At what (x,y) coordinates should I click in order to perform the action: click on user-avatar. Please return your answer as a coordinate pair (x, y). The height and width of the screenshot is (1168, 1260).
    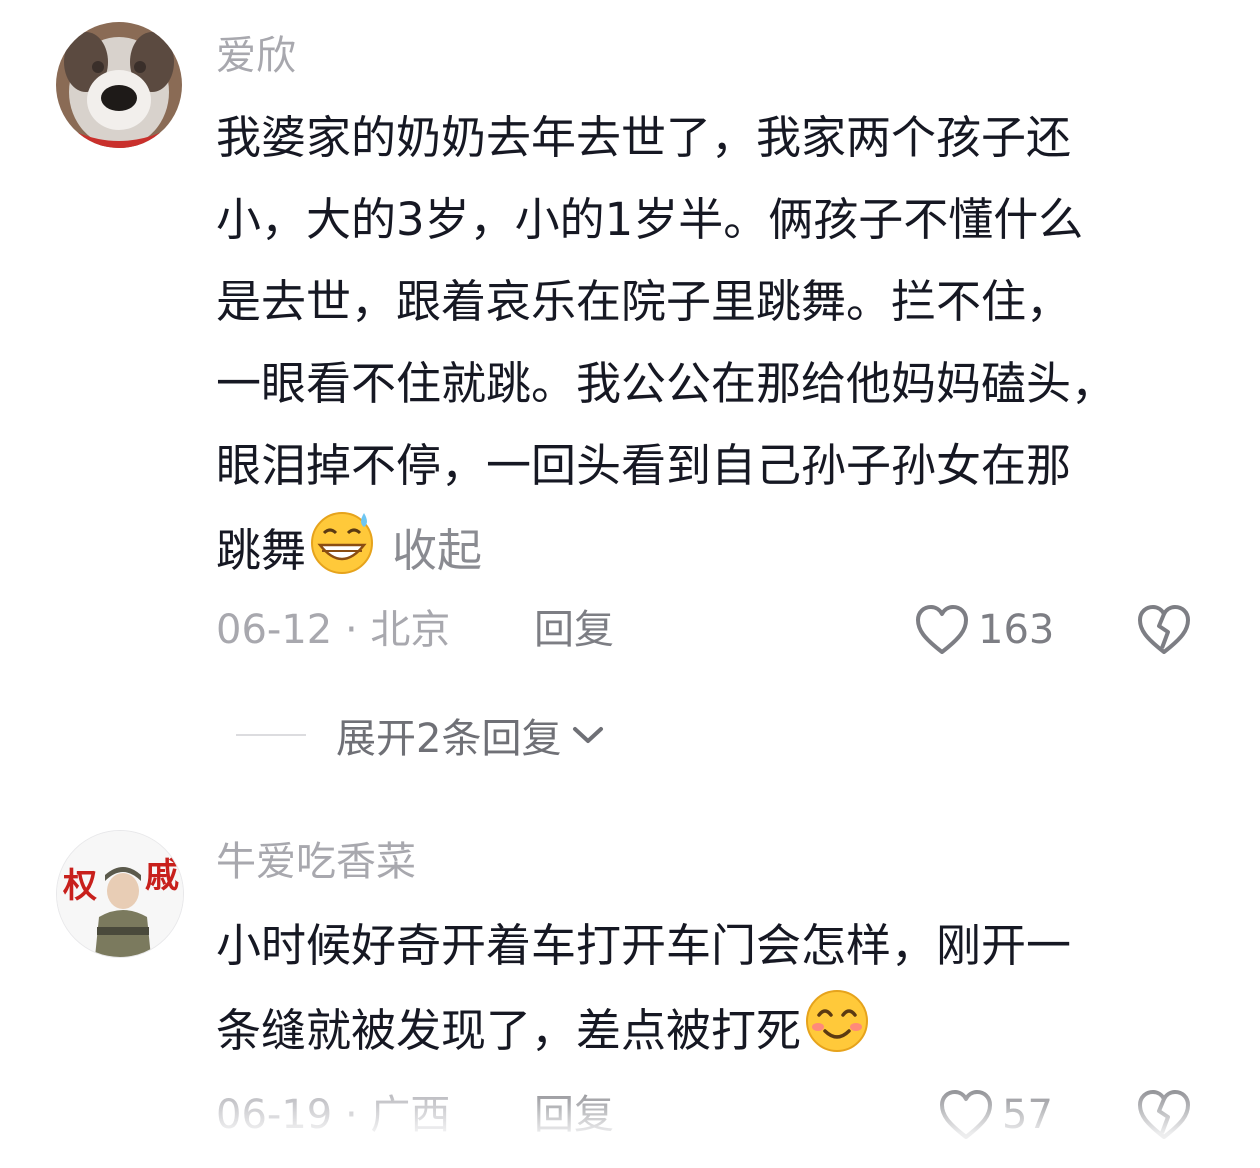
    Looking at the image, I should click on (119, 85).